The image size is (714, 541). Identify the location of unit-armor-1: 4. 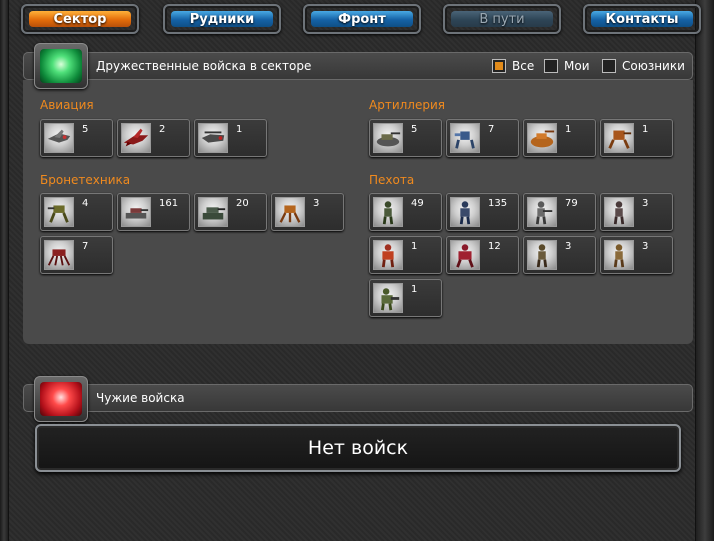
(76, 212).